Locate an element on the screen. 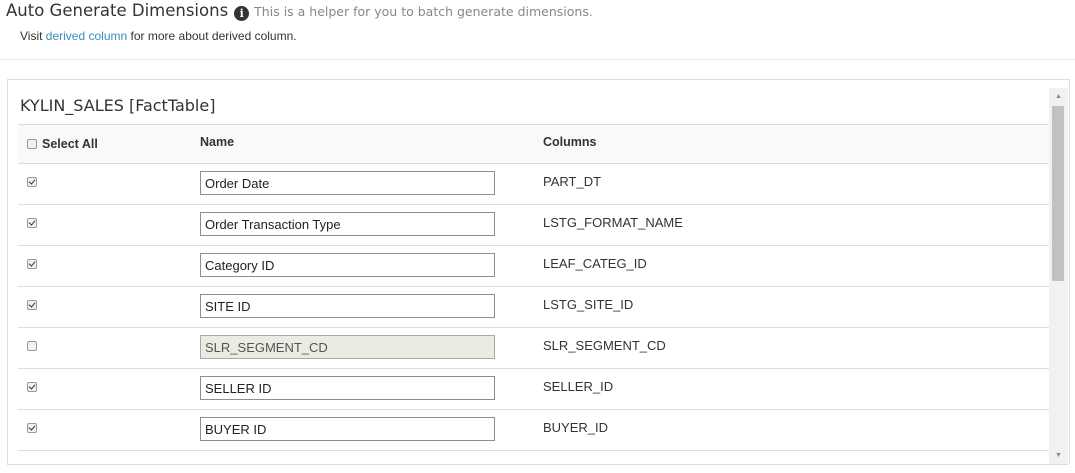  select-all-control: Select All is located at coordinates (62, 144).